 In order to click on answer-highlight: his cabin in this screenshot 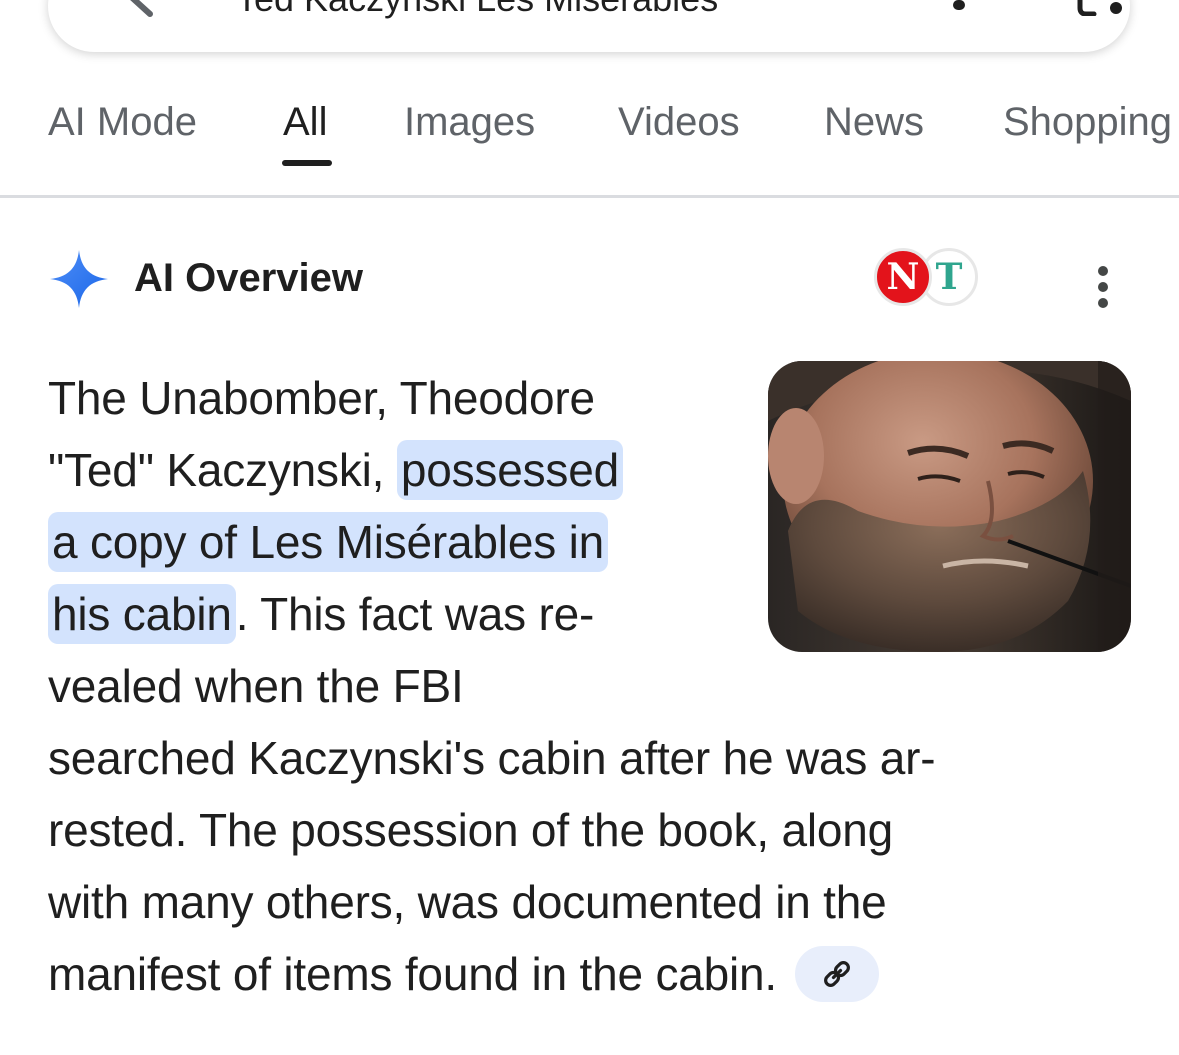, I will do `click(142, 614)`.